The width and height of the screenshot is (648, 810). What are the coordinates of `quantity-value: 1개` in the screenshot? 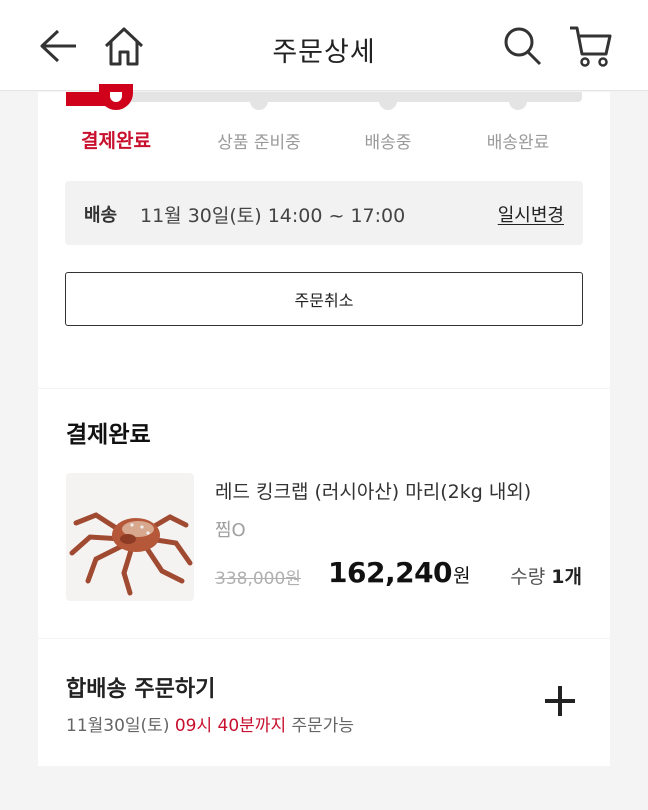 It's located at (566, 577).